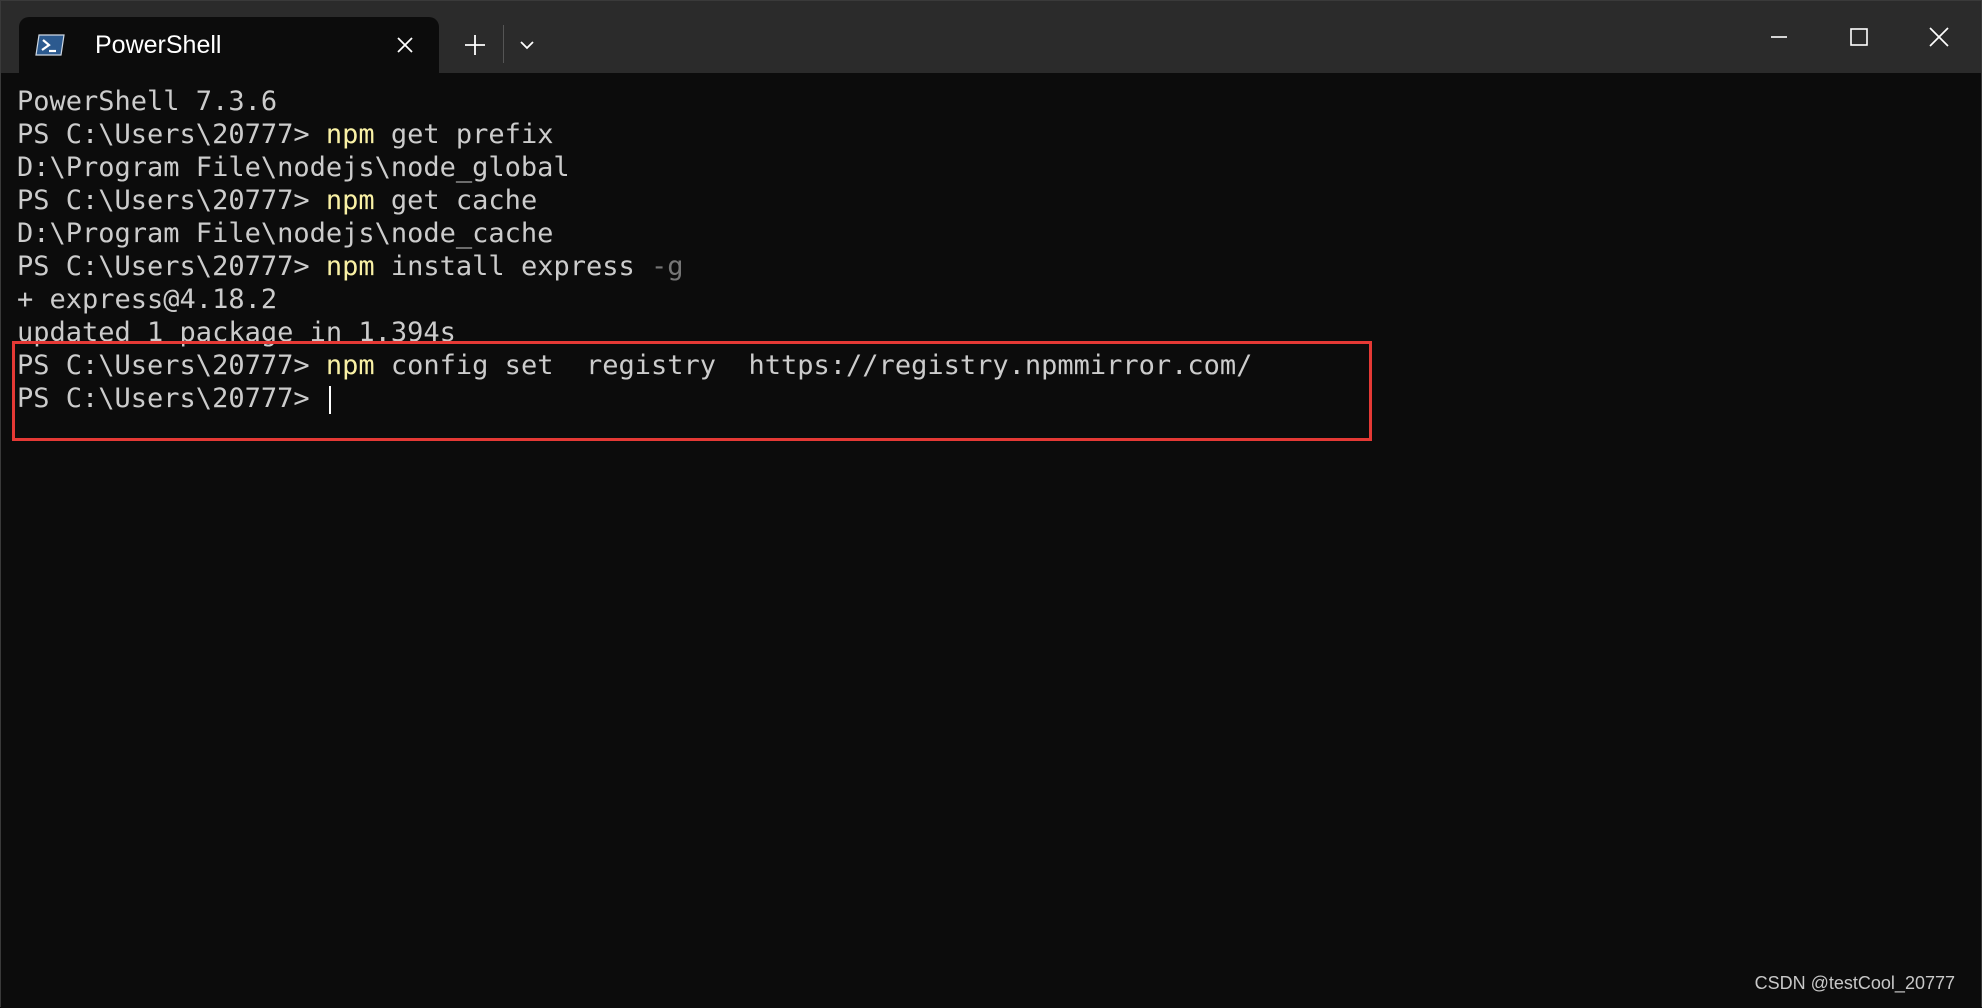 The height and width of the screenshot is (1008, 1982). Describe the element at coordinates (634, 134) in the screenshot. I see `terminal-line: PS C:\Users\20777> npm get prefix` at that location.